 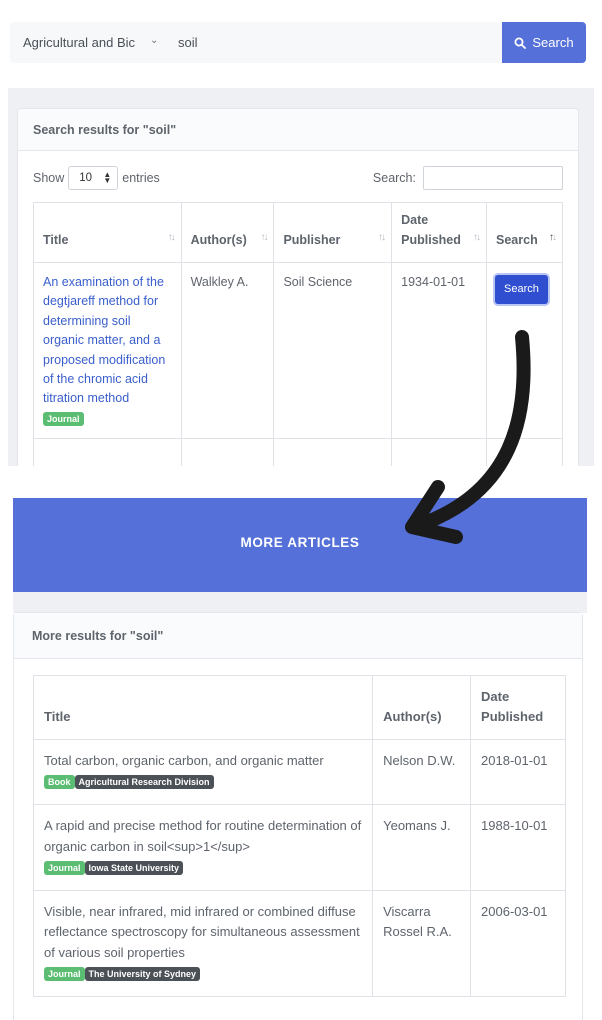 What do you see at coordinates (134, 867) in the screenshot?
I see `publisher-badge: Iowa State University` at bounding box center [134, 867].